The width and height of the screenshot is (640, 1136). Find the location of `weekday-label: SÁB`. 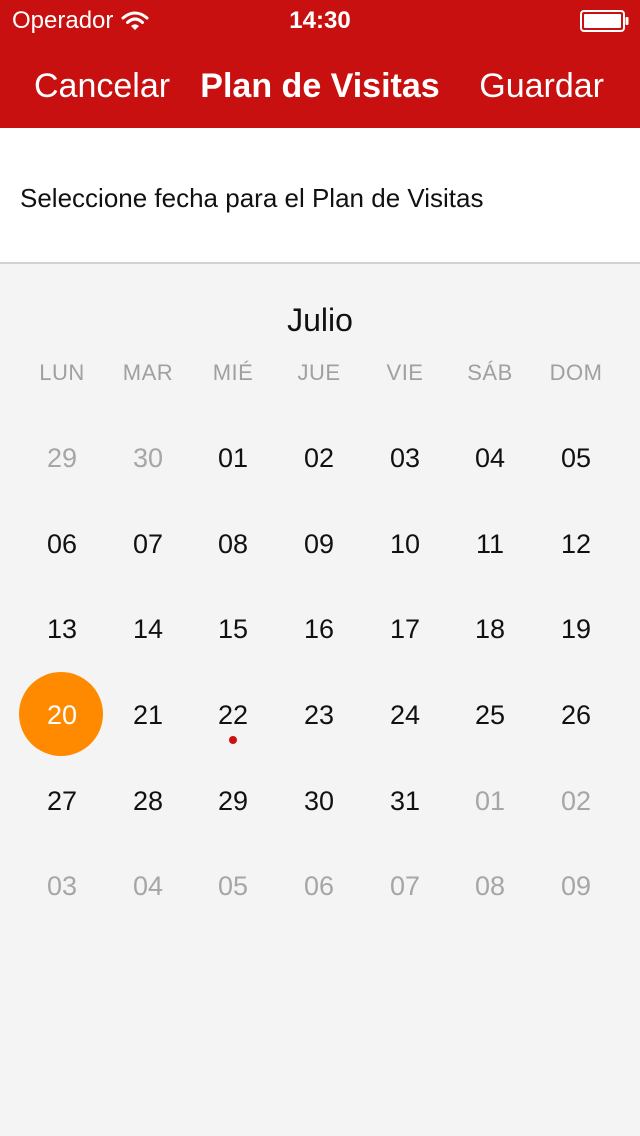

weekday-label: SÁB is located at coordinates (490, 372).